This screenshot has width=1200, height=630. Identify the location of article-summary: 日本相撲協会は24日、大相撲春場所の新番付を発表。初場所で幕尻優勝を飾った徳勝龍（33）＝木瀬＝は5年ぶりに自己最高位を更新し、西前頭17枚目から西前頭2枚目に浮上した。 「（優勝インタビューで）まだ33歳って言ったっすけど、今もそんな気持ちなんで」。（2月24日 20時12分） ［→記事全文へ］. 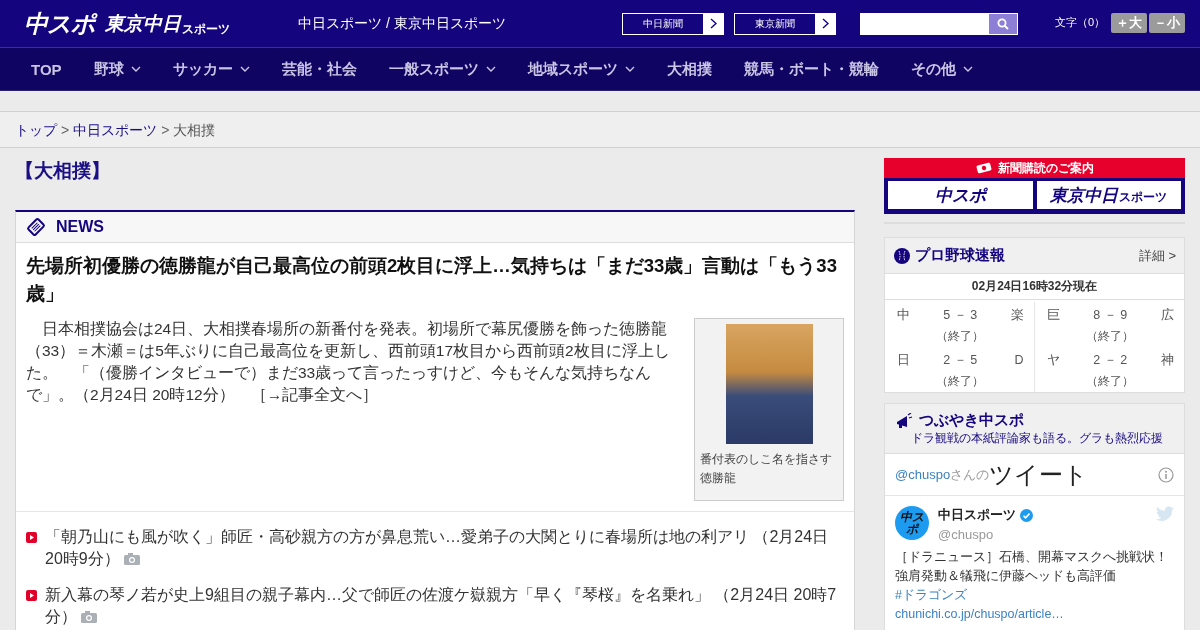
(348, 362).